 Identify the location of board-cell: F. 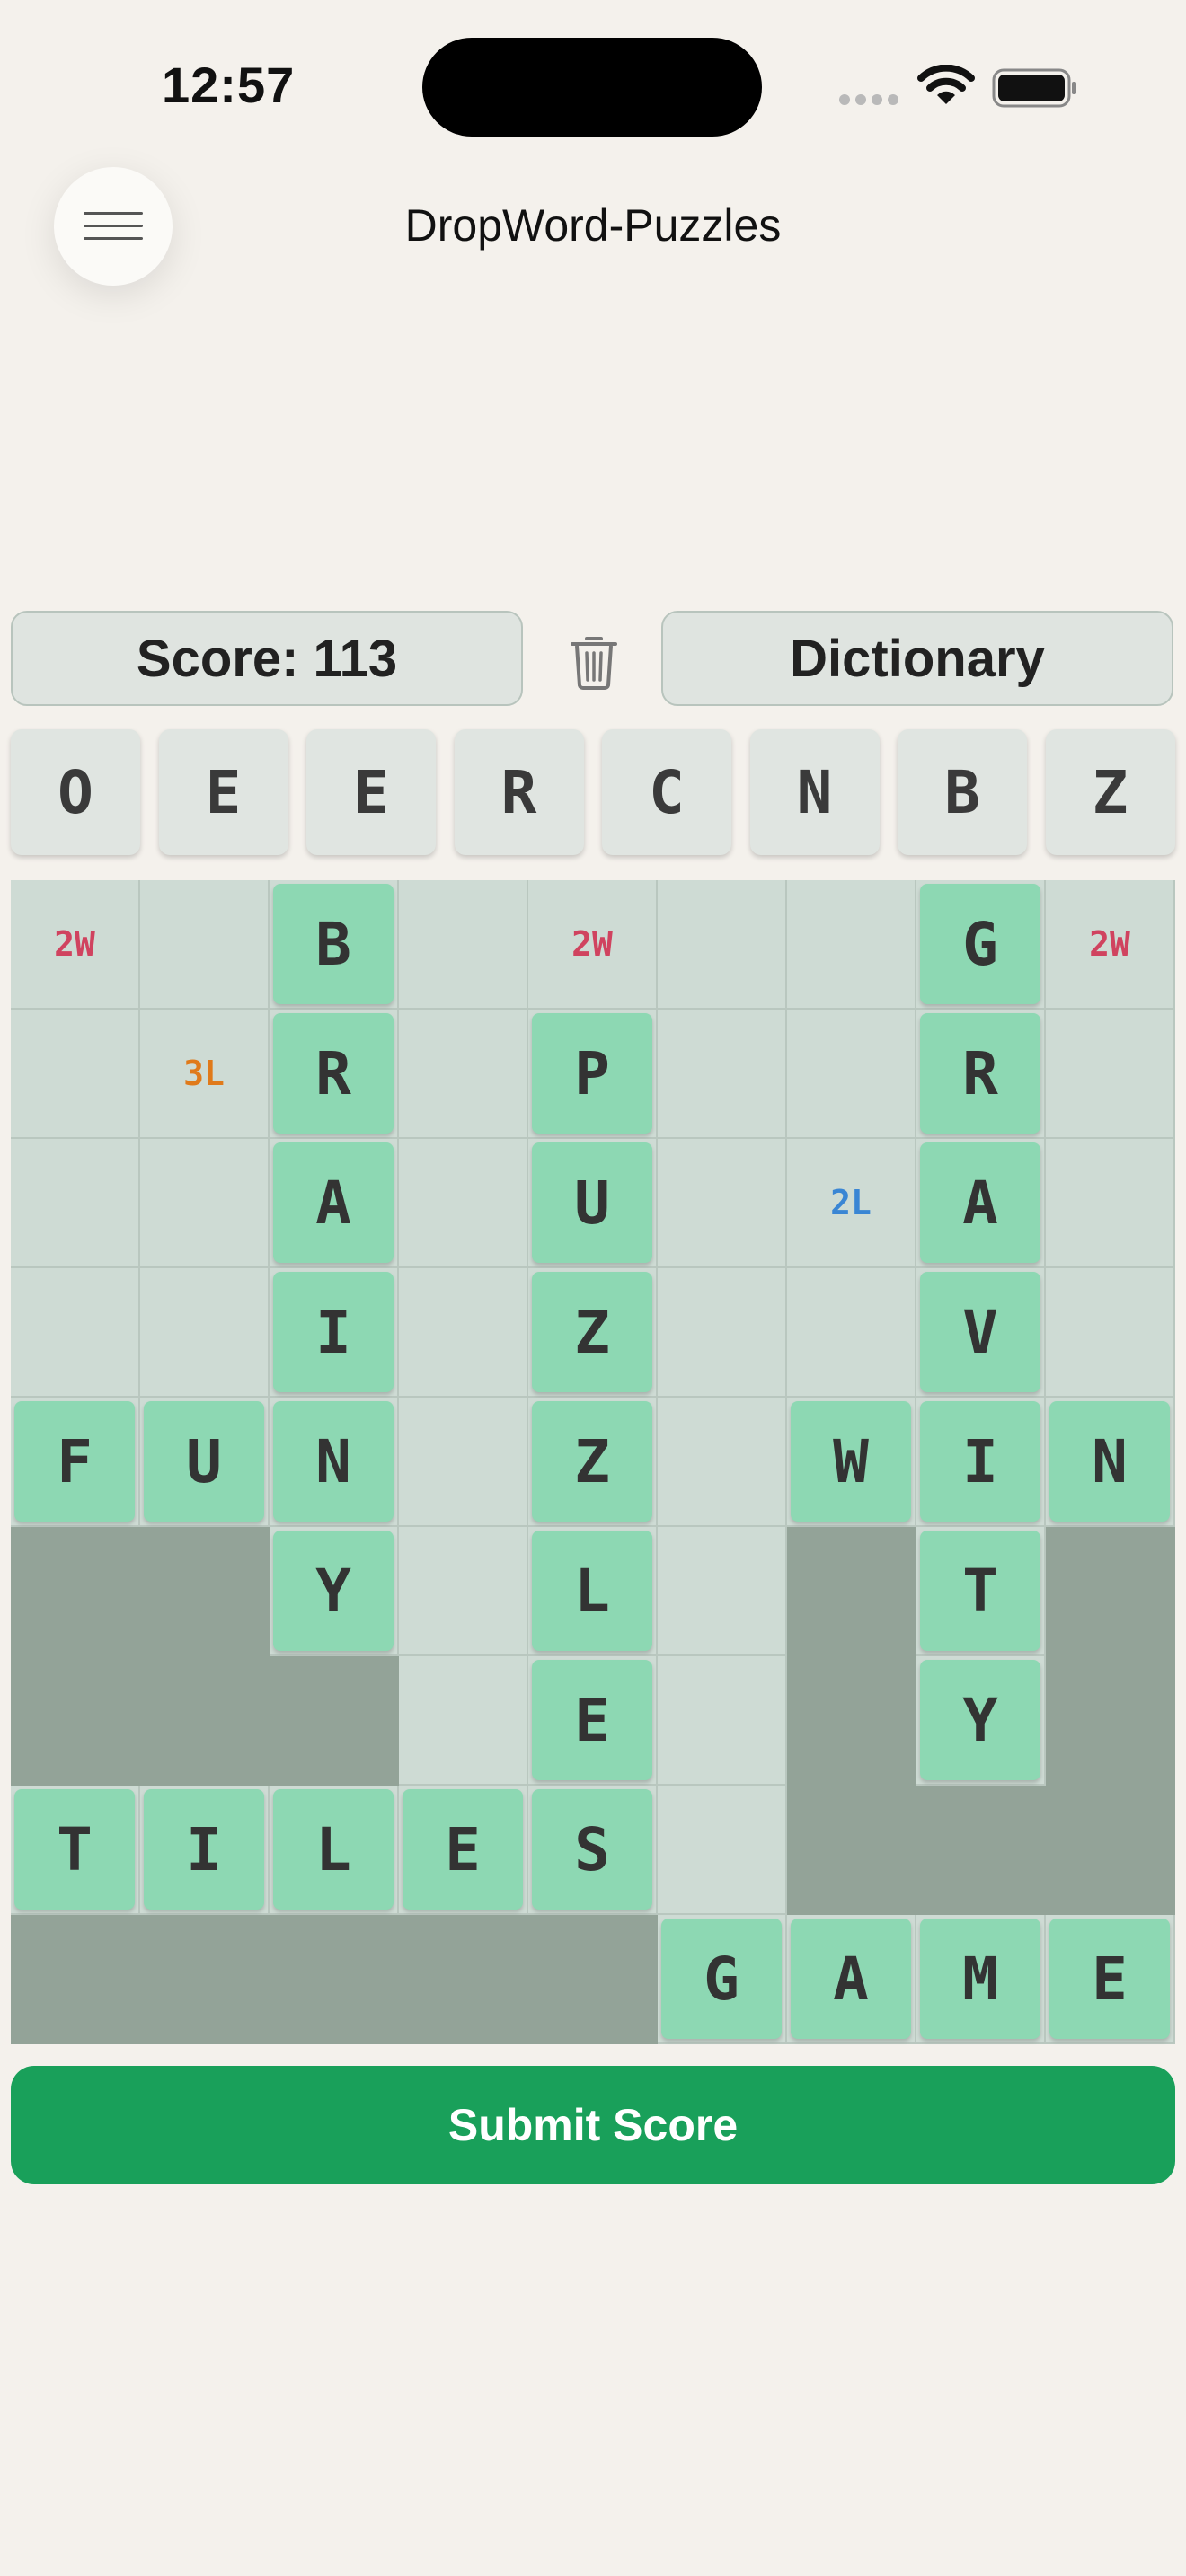
(75, 1462).